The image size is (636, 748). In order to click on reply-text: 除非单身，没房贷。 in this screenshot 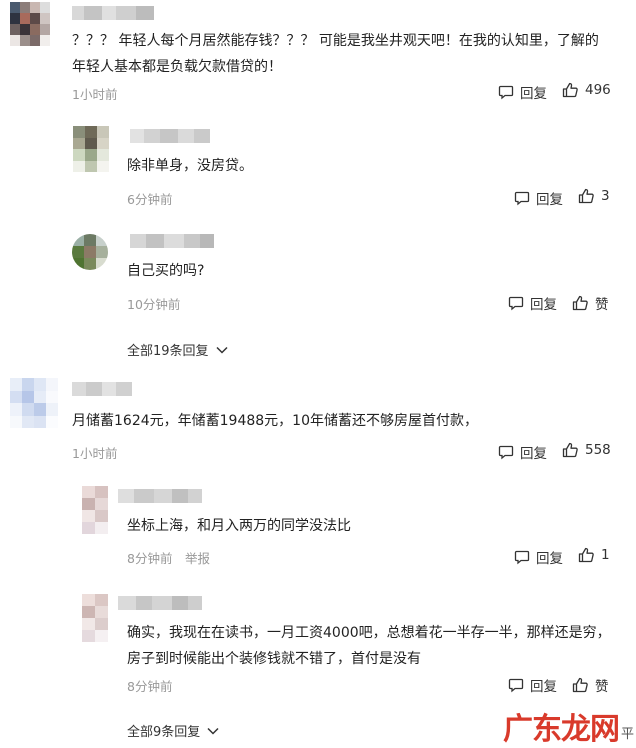, I will do `click(190, 166)`.